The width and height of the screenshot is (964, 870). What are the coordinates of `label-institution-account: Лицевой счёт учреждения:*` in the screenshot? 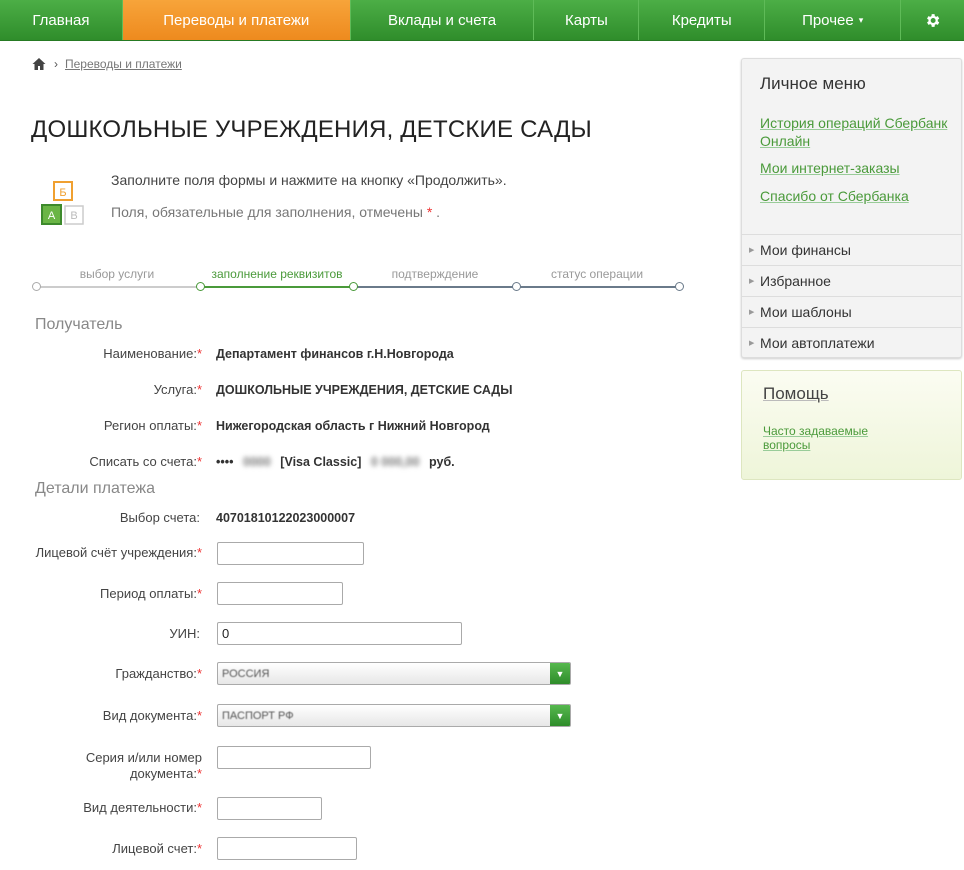 It's located at (119, 552).